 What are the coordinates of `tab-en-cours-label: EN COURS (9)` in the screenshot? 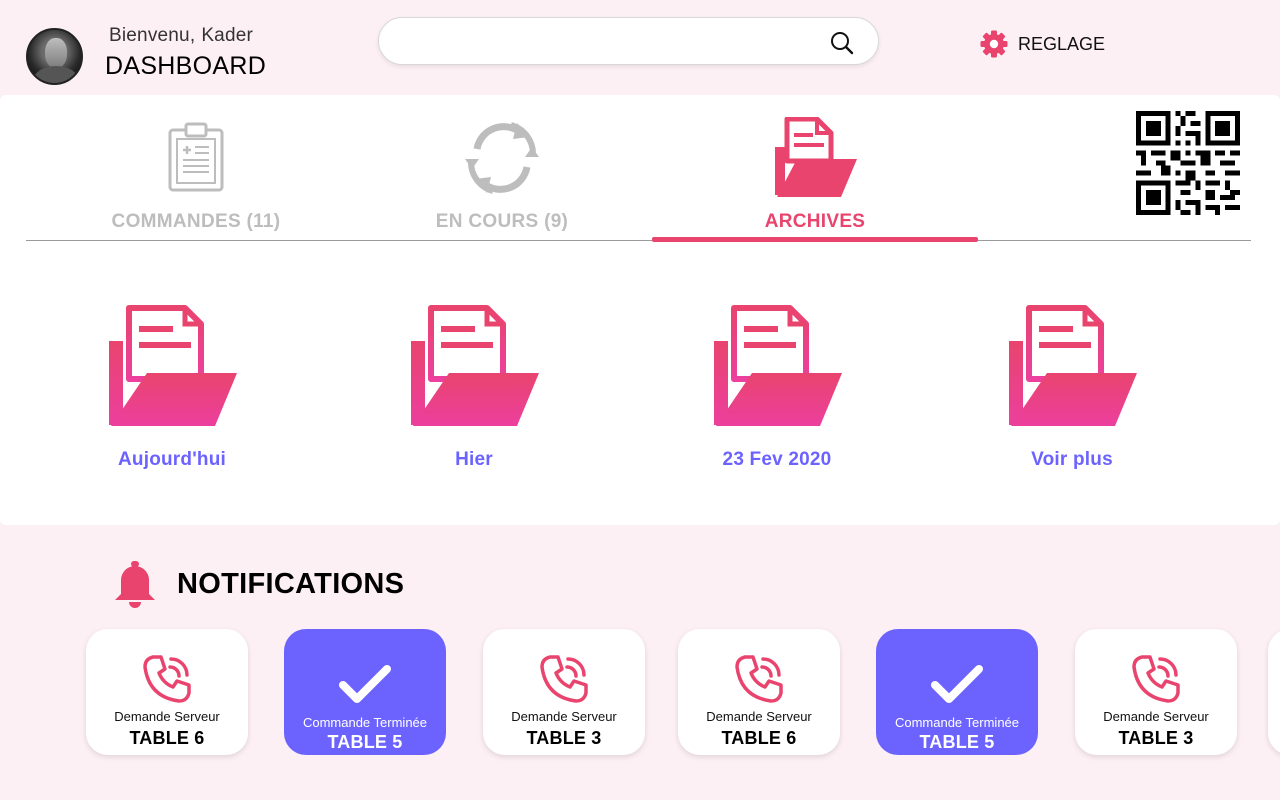 It's located at (502, 221).